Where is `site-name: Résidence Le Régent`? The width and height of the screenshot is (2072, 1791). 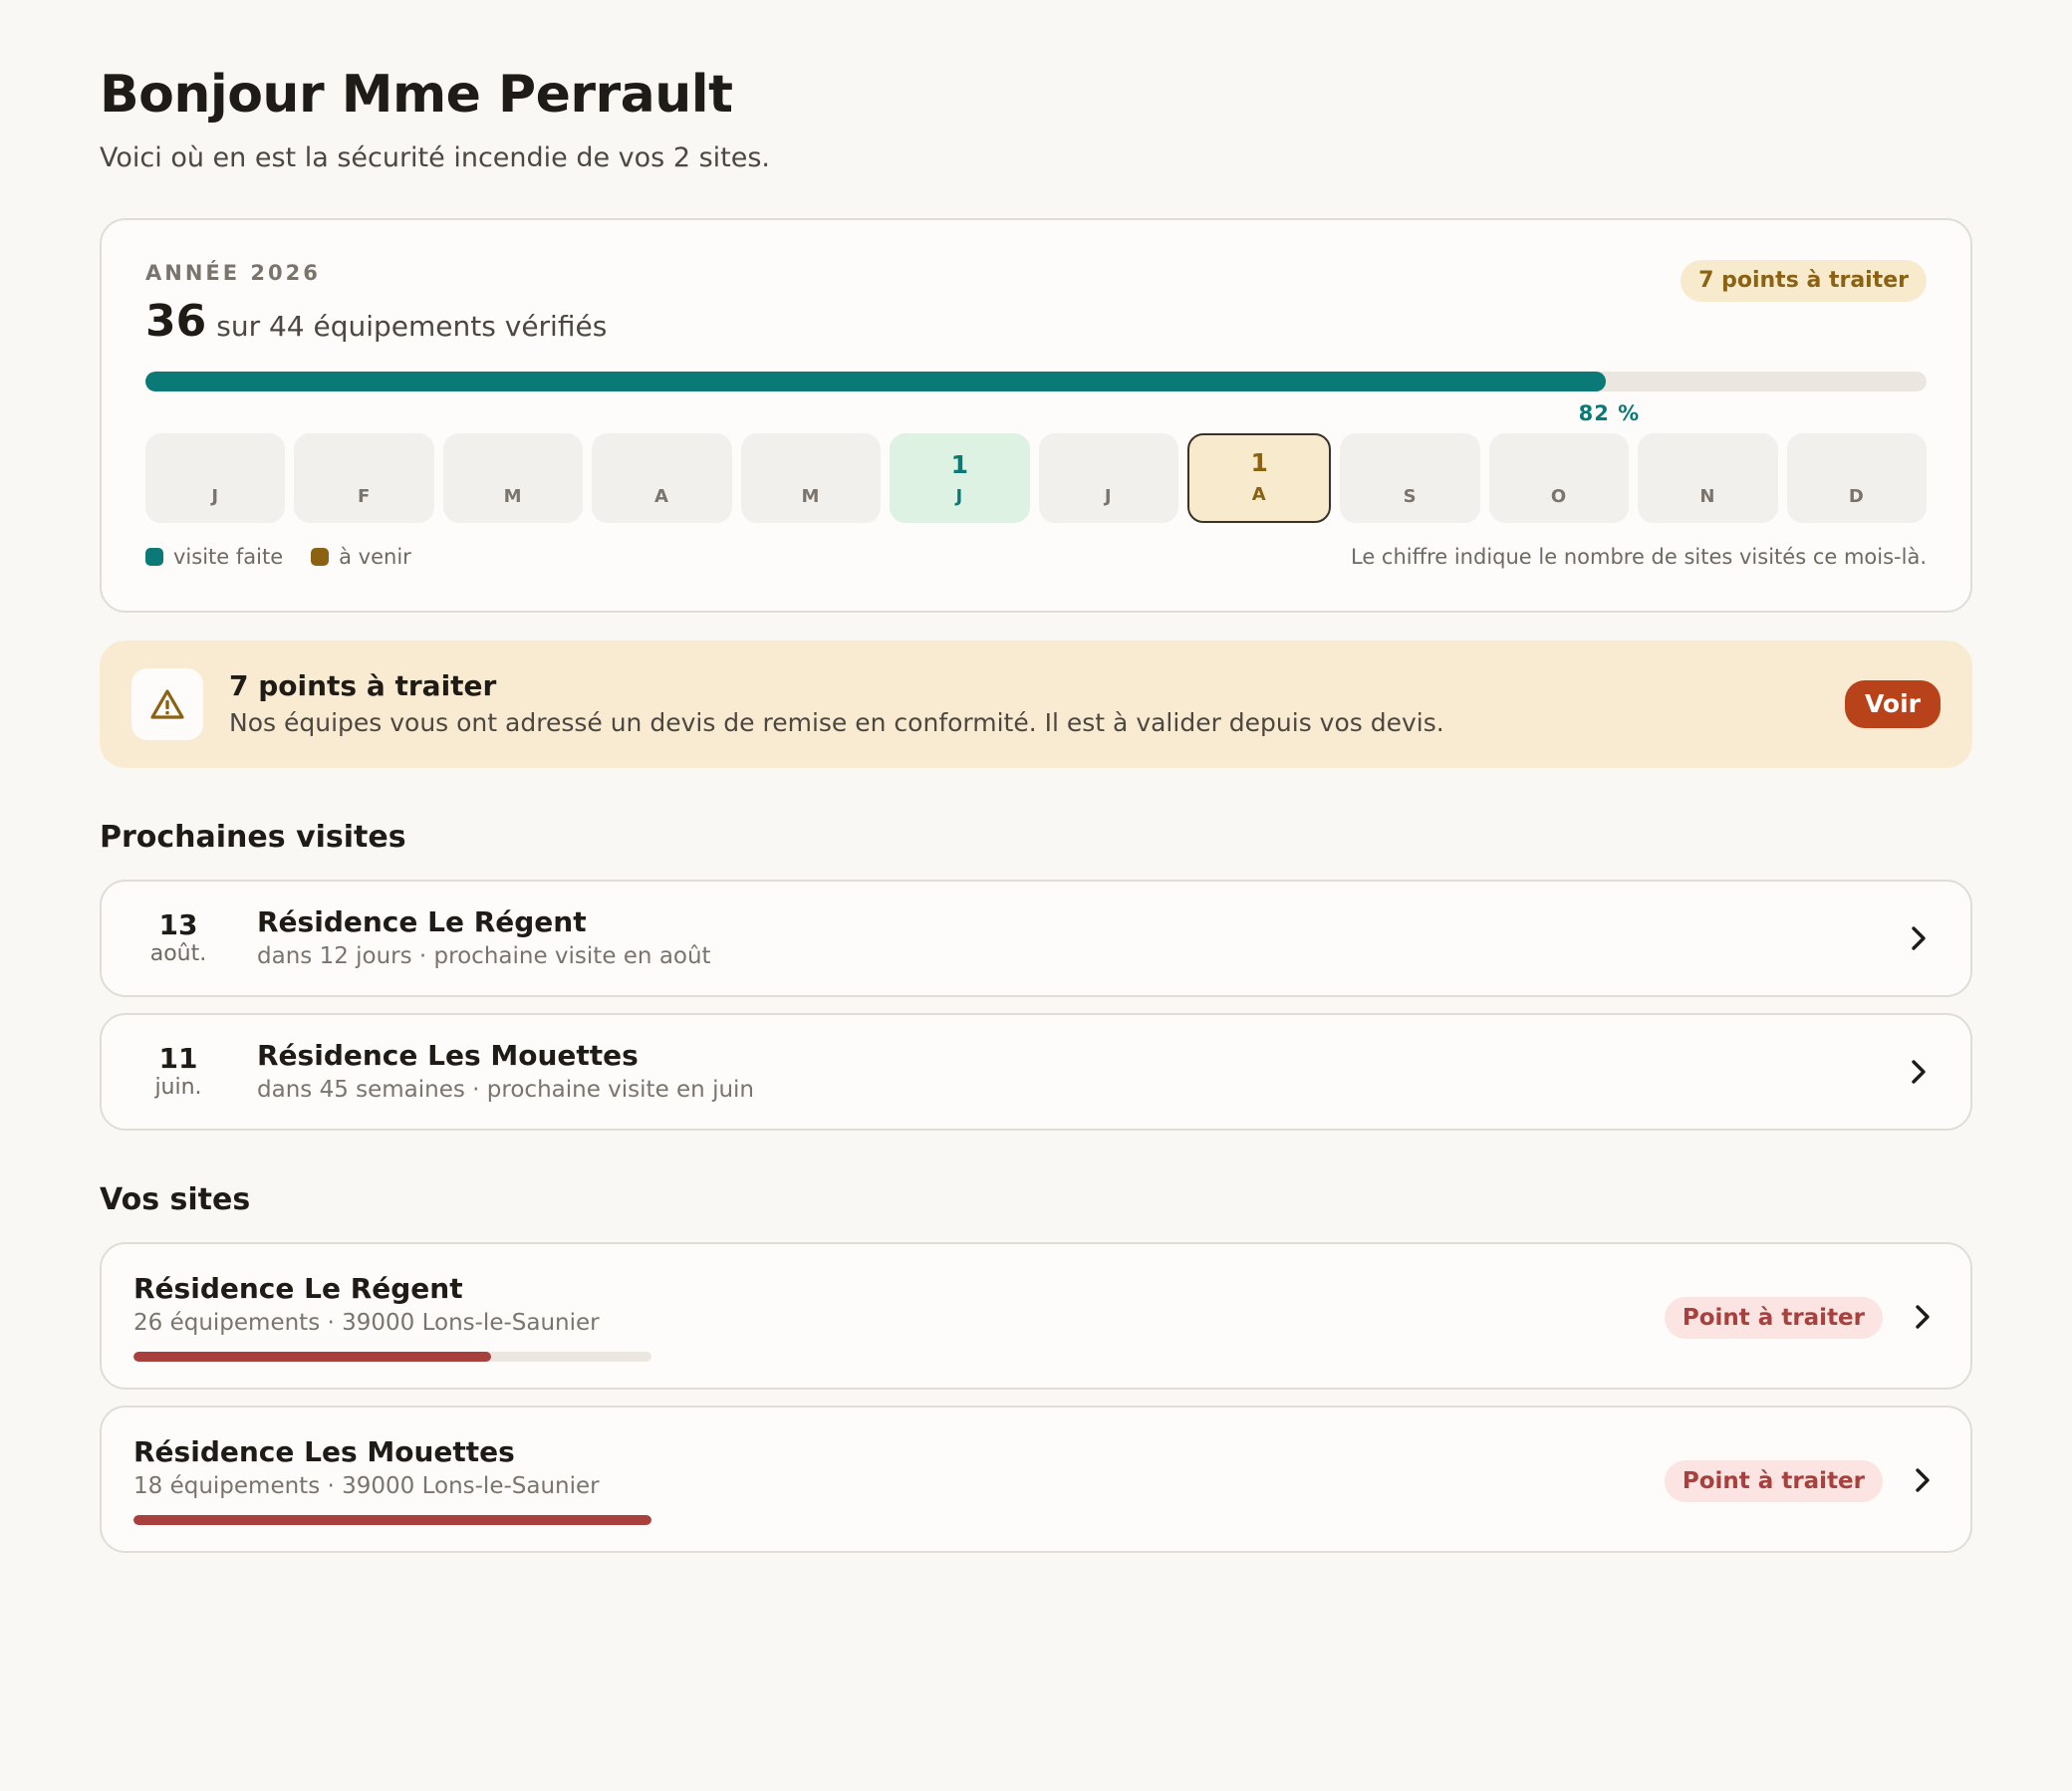
site-name: Résidence Le Régent is located at coordinates (298, 1289).